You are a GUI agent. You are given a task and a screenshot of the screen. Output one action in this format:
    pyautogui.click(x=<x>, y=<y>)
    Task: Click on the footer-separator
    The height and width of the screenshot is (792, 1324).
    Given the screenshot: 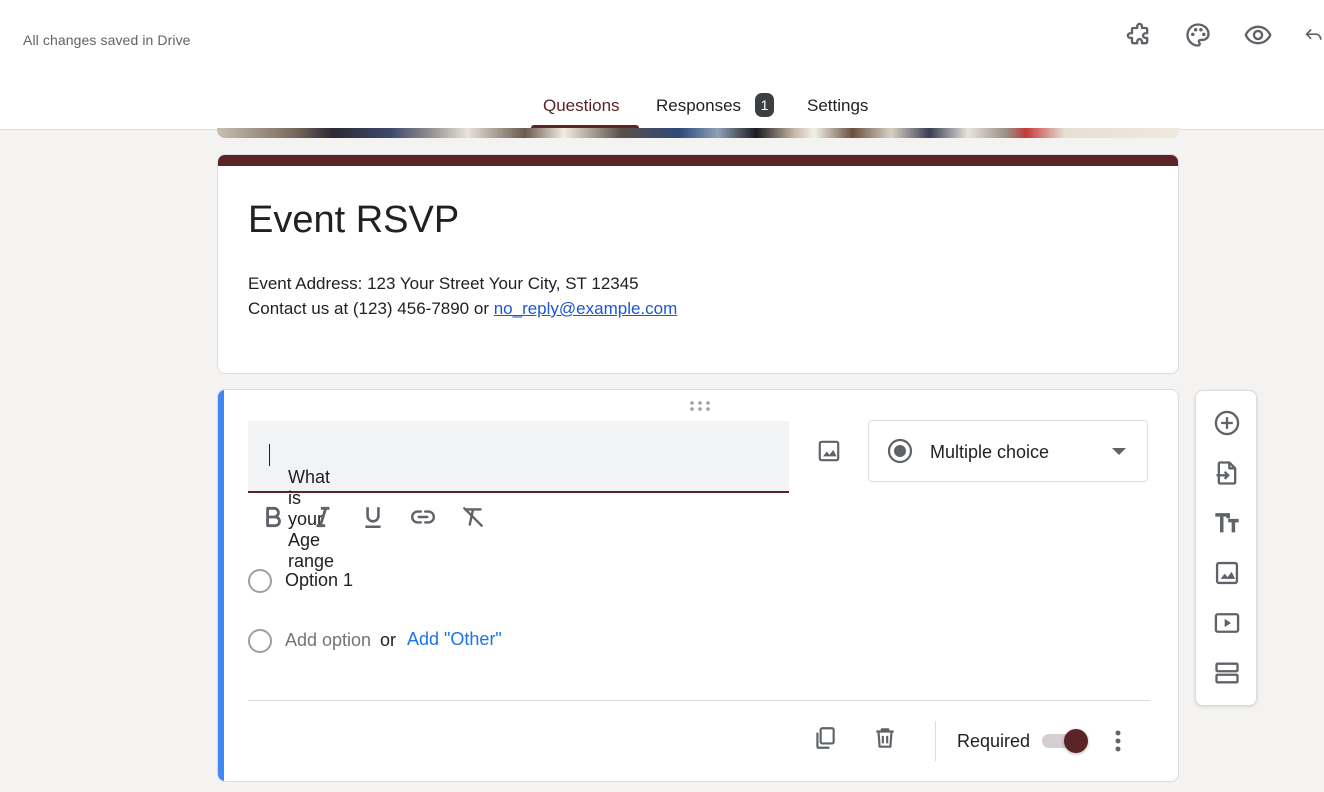 What is the action you would take?
    pyautogui.click(x=935, y=741)
    